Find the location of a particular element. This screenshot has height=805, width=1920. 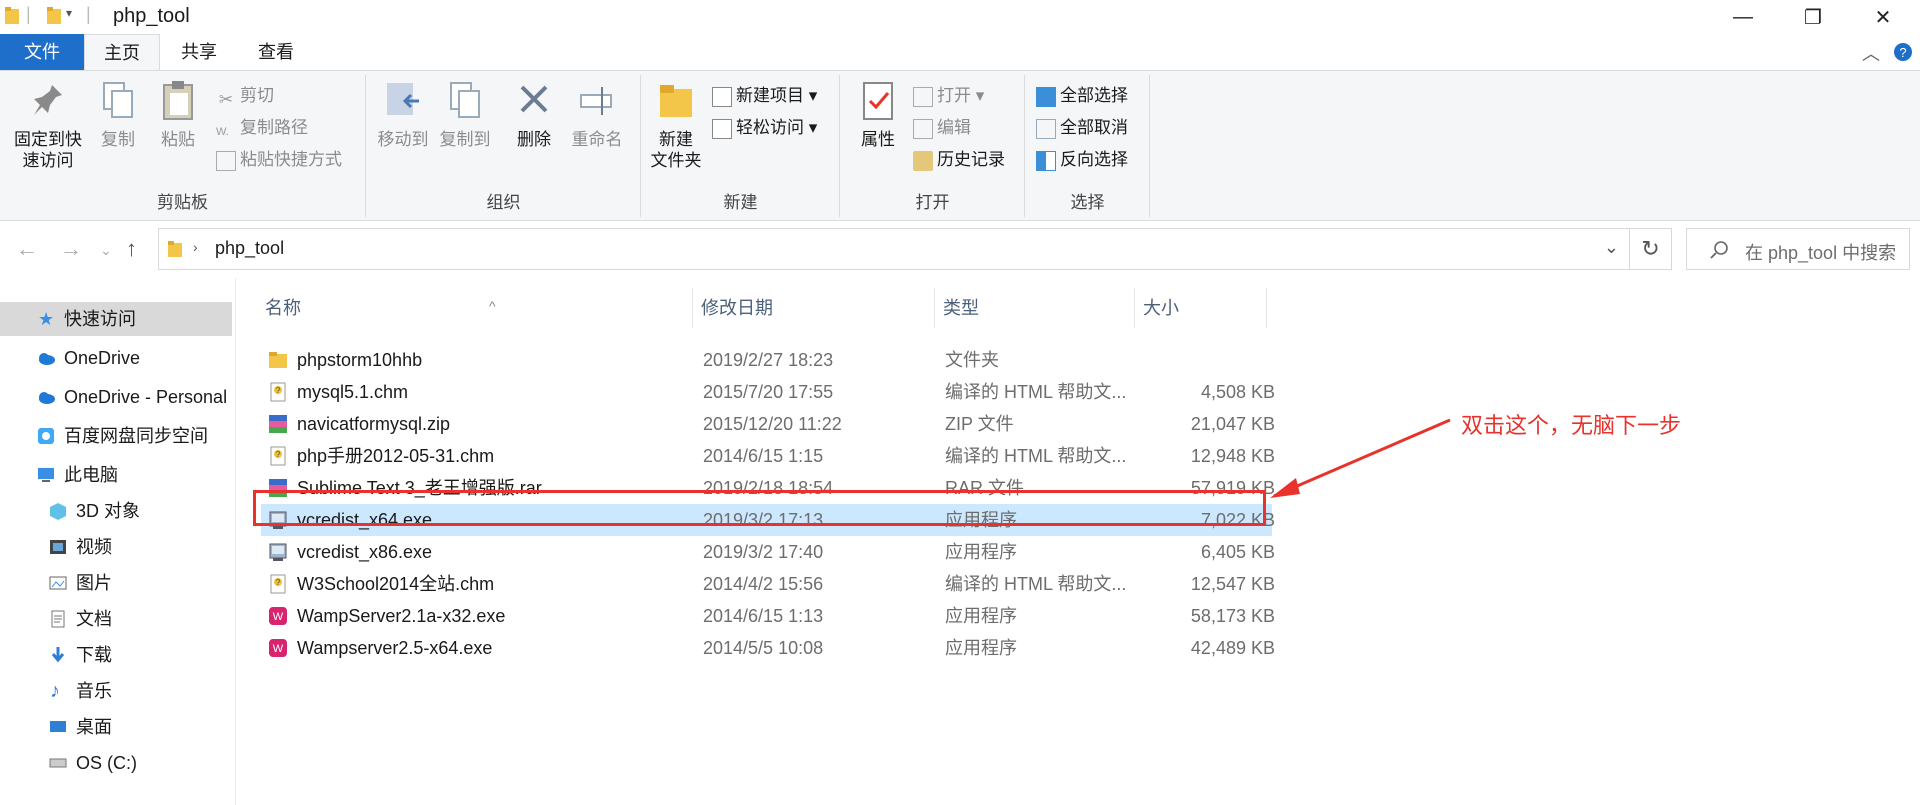

history-label: 历史记录 is located at coordinates (971, 159).